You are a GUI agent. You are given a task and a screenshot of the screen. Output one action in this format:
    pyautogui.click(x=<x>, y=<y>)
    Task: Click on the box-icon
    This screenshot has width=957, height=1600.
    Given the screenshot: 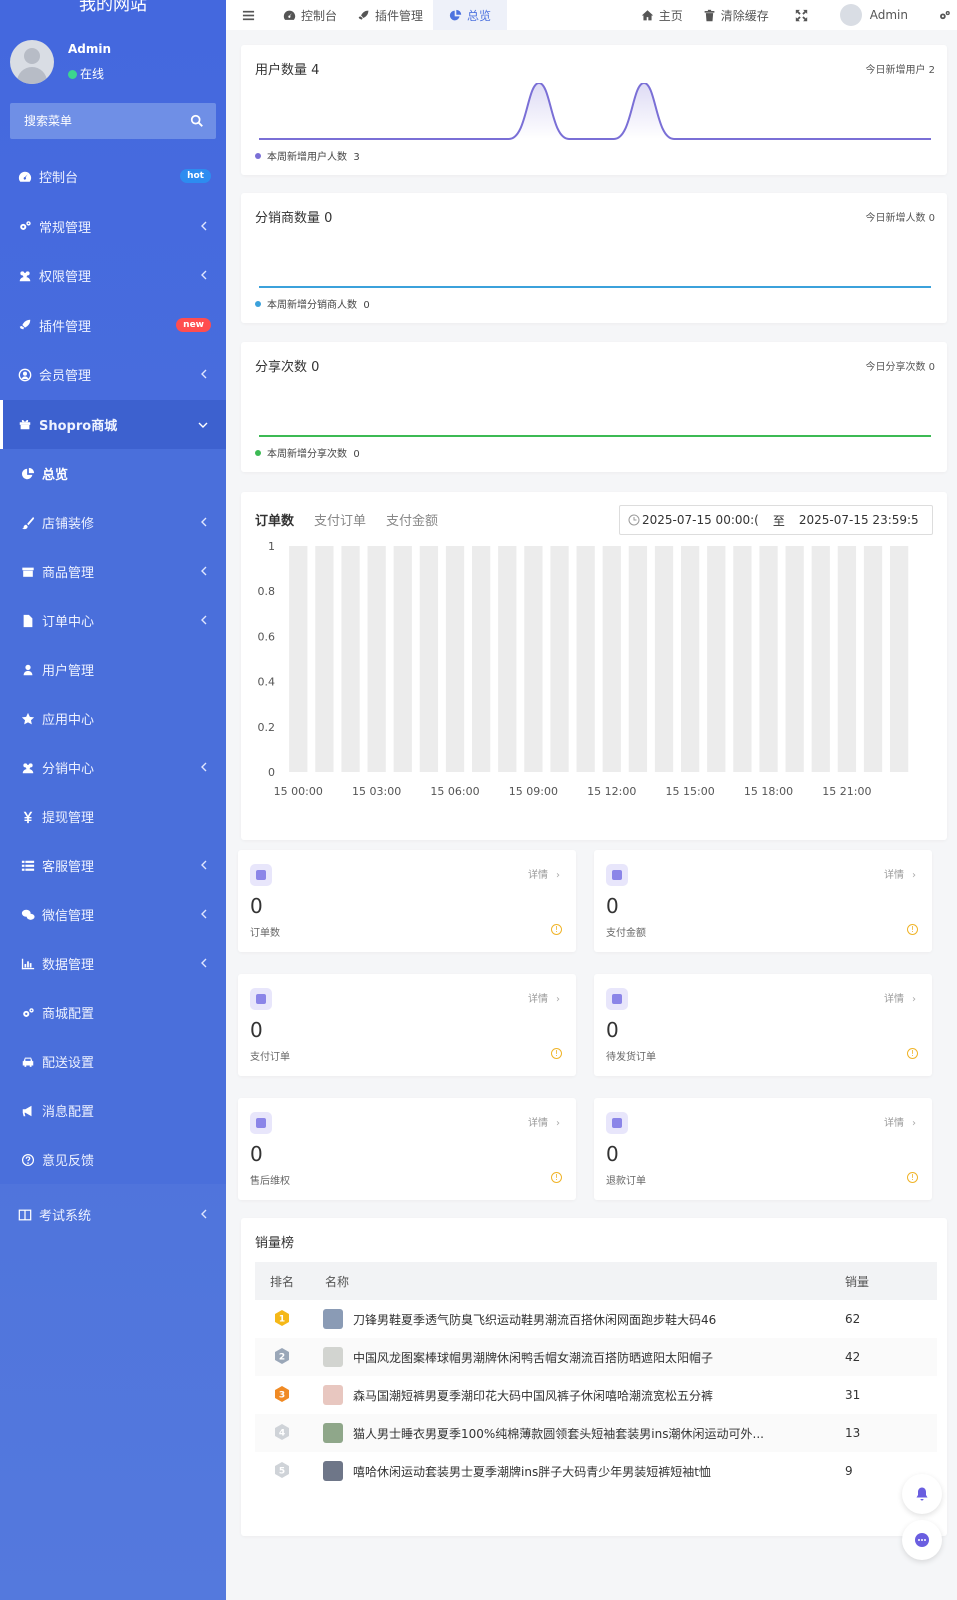 What is the action you would take?
    pyautogui.click(x=28, y=572)
    